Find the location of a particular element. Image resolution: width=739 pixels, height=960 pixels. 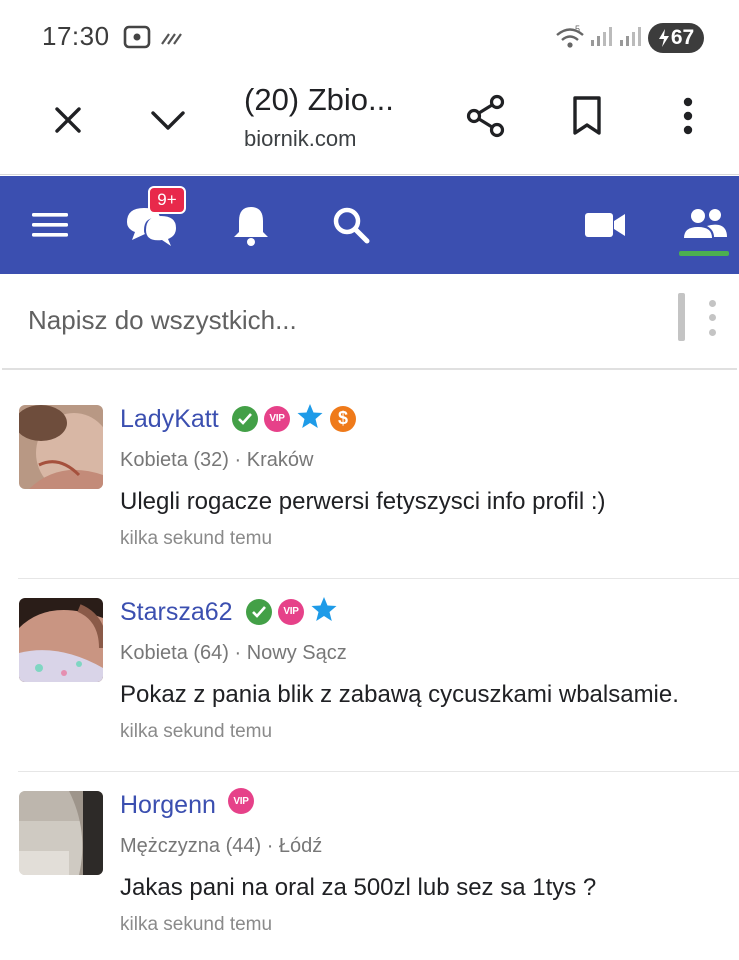

chat-unread-badge: 9+ is located at coordinates (167, 200).